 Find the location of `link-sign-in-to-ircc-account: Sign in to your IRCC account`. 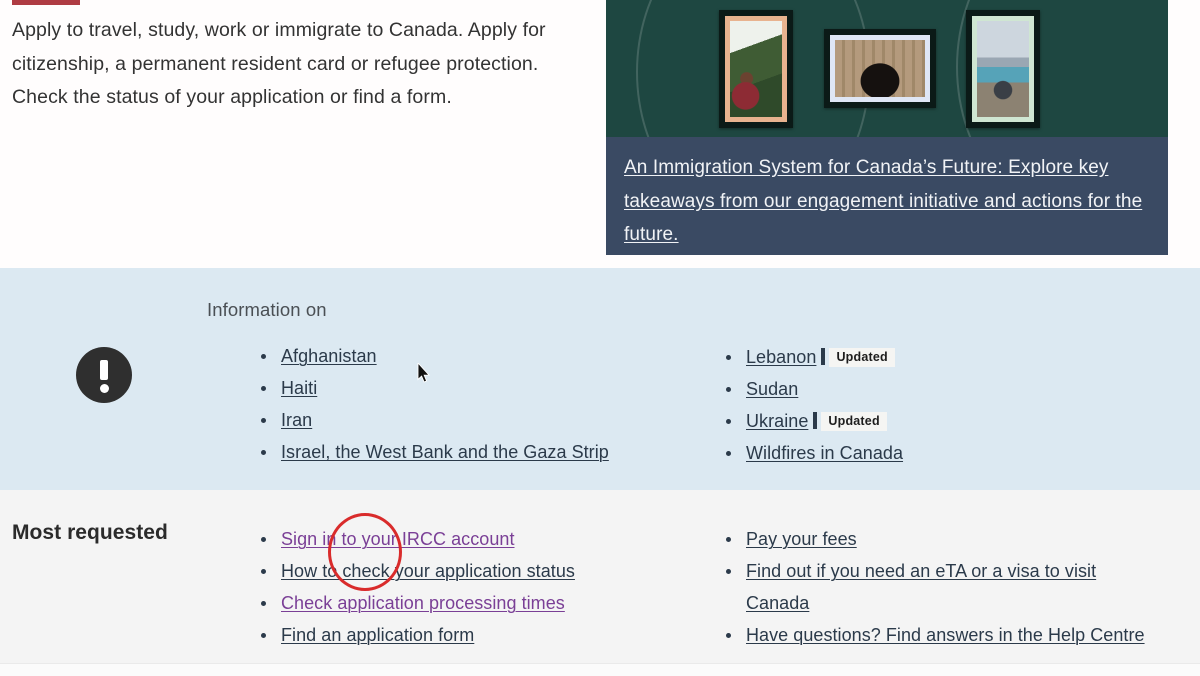

link-sign-in-to-ircc-account: Sign in to your IRCC account is located at coordinates (398, 539).